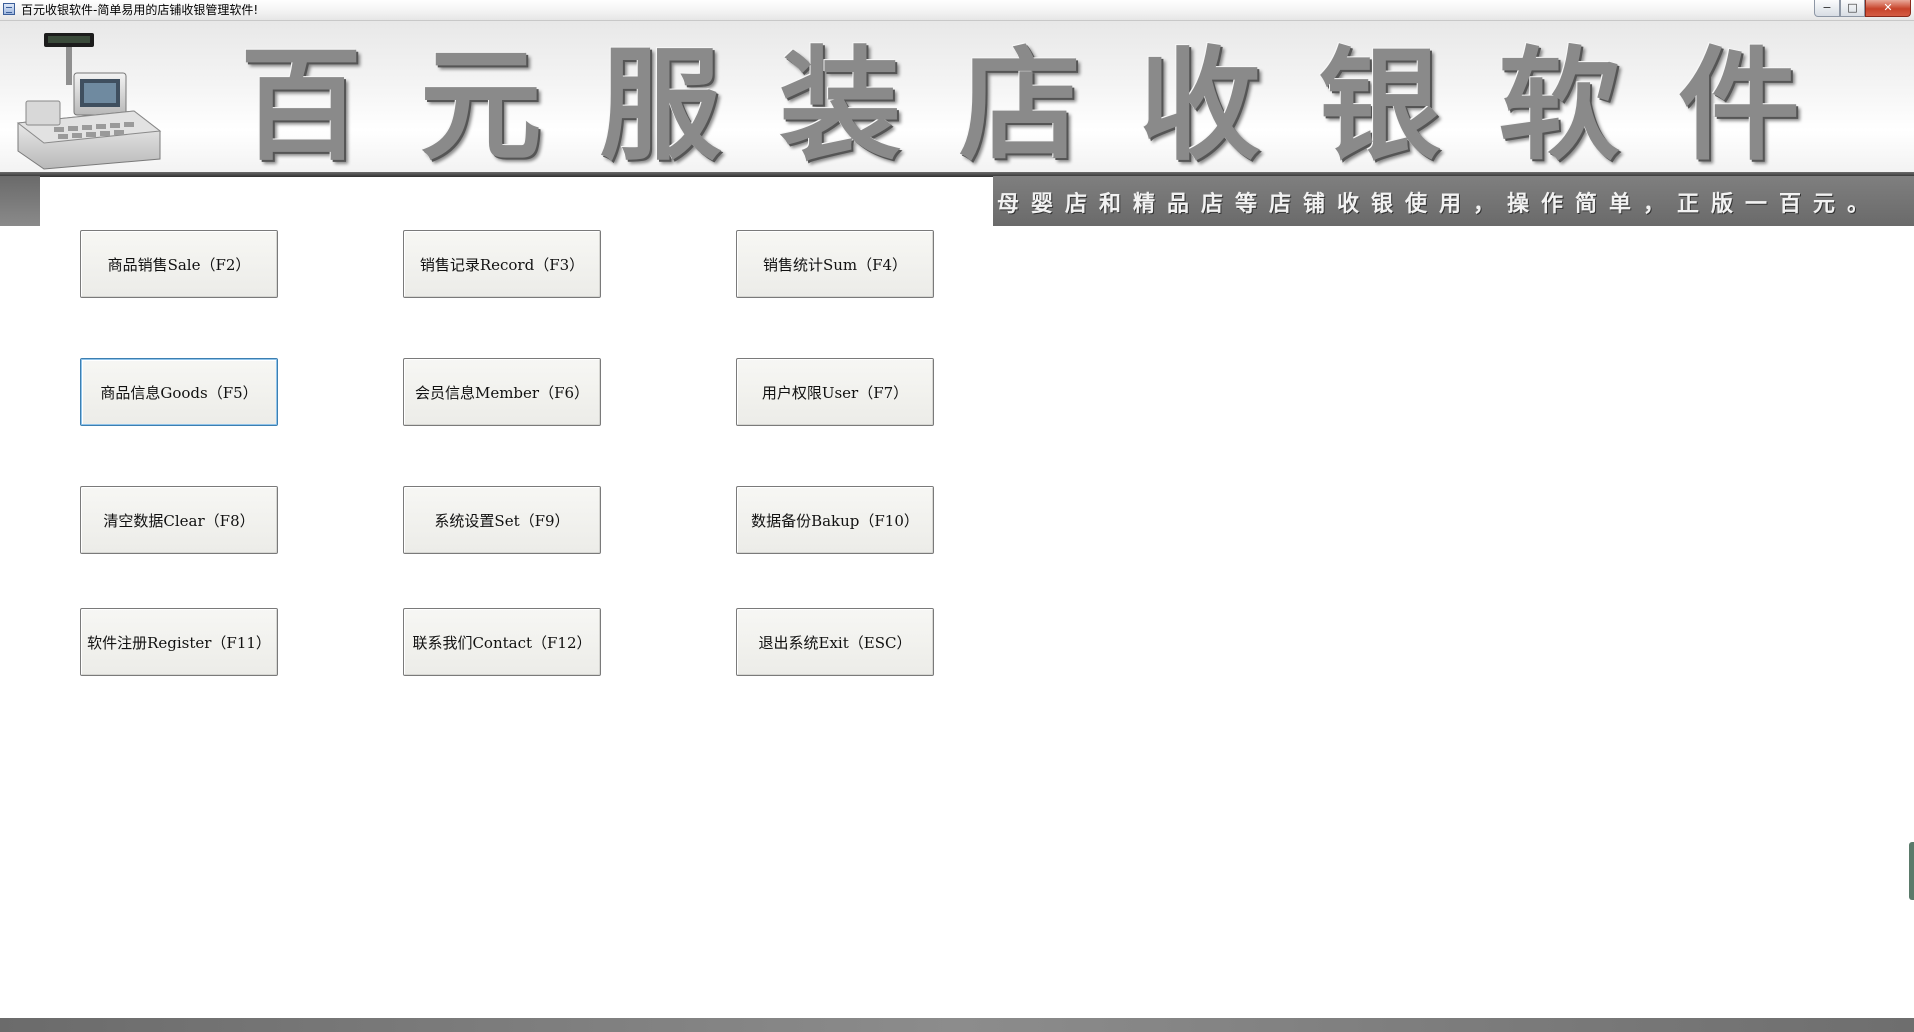  What do you see at coordinates (179, 642) in the screenshot?
I see `register-button: 软件注册Register（F11）` at bounding box center [179, 642].